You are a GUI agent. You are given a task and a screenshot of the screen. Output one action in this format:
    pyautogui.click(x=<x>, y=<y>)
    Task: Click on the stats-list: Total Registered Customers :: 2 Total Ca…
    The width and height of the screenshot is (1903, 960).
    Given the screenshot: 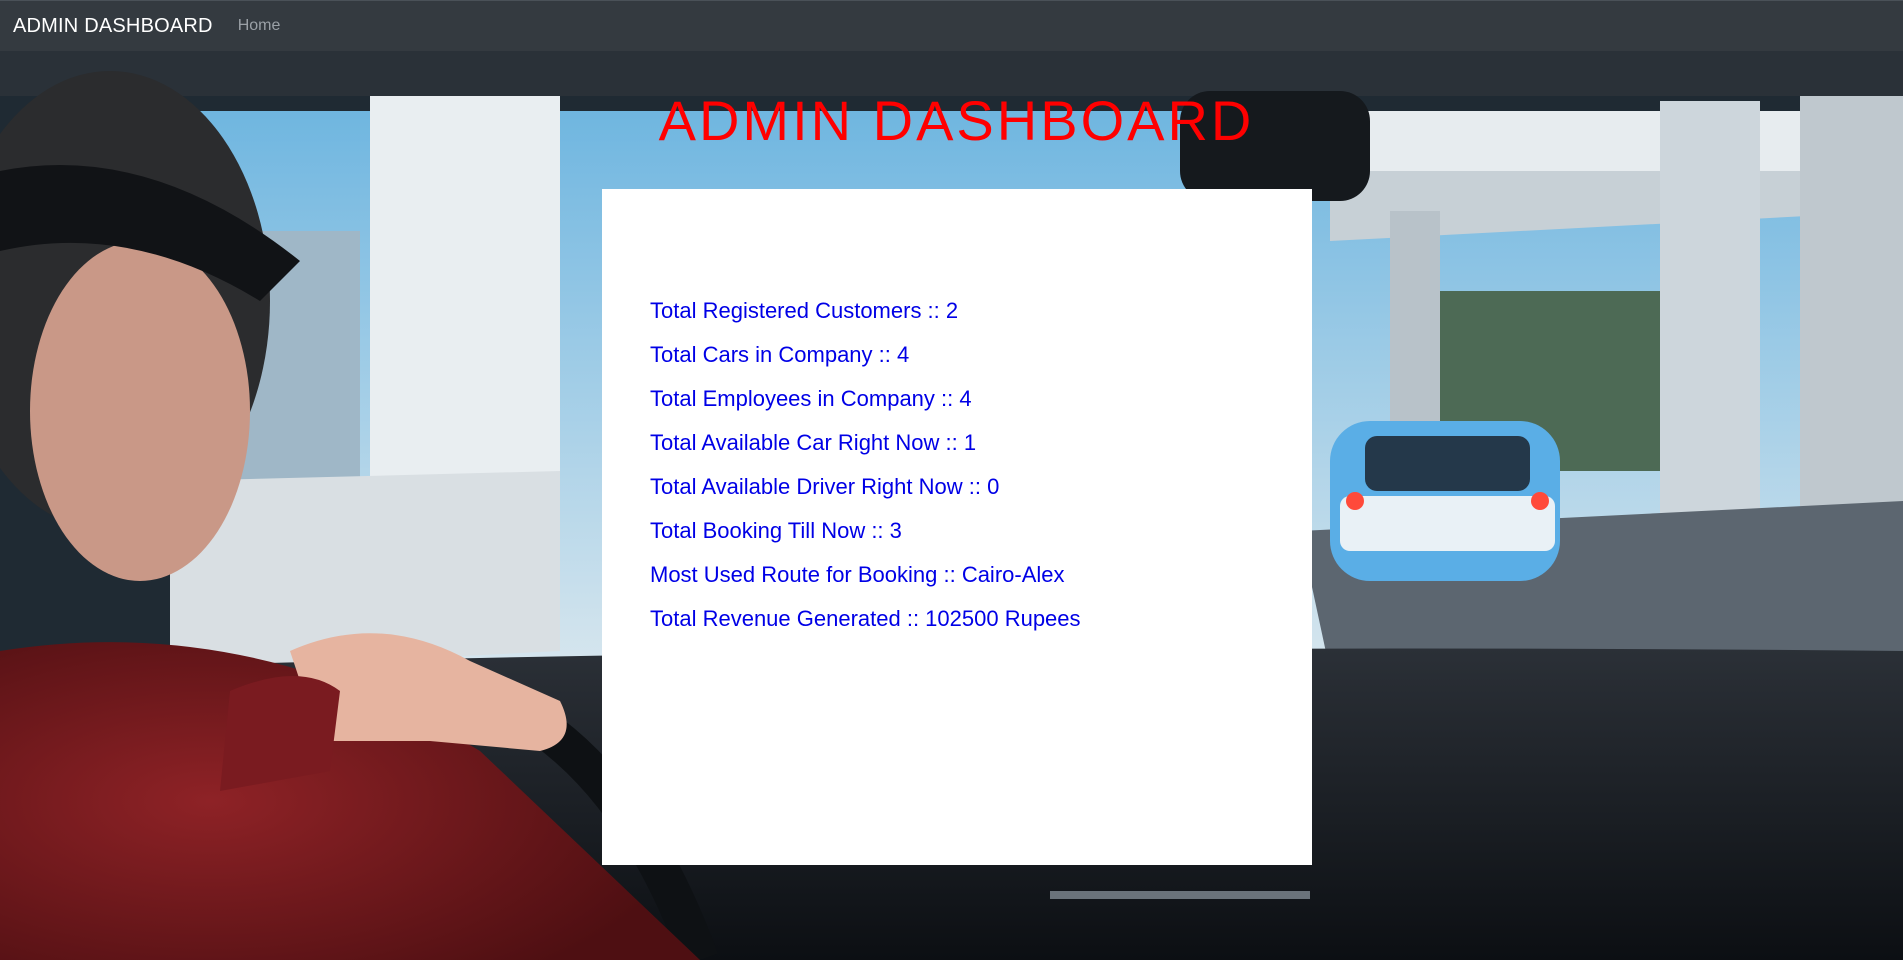 What is the action you would take?
    pyautogui.click(x=865, y=474)
    